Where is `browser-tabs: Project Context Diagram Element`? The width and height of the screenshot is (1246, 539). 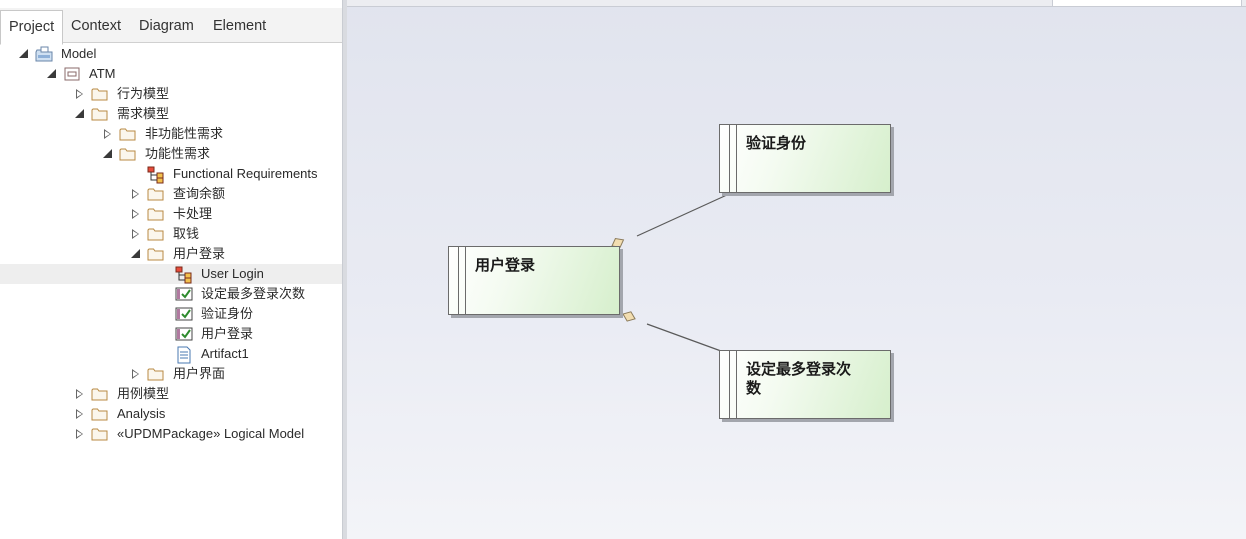
browser-tabs: Project Context Diagram Element is located at coordinates (171, 26).